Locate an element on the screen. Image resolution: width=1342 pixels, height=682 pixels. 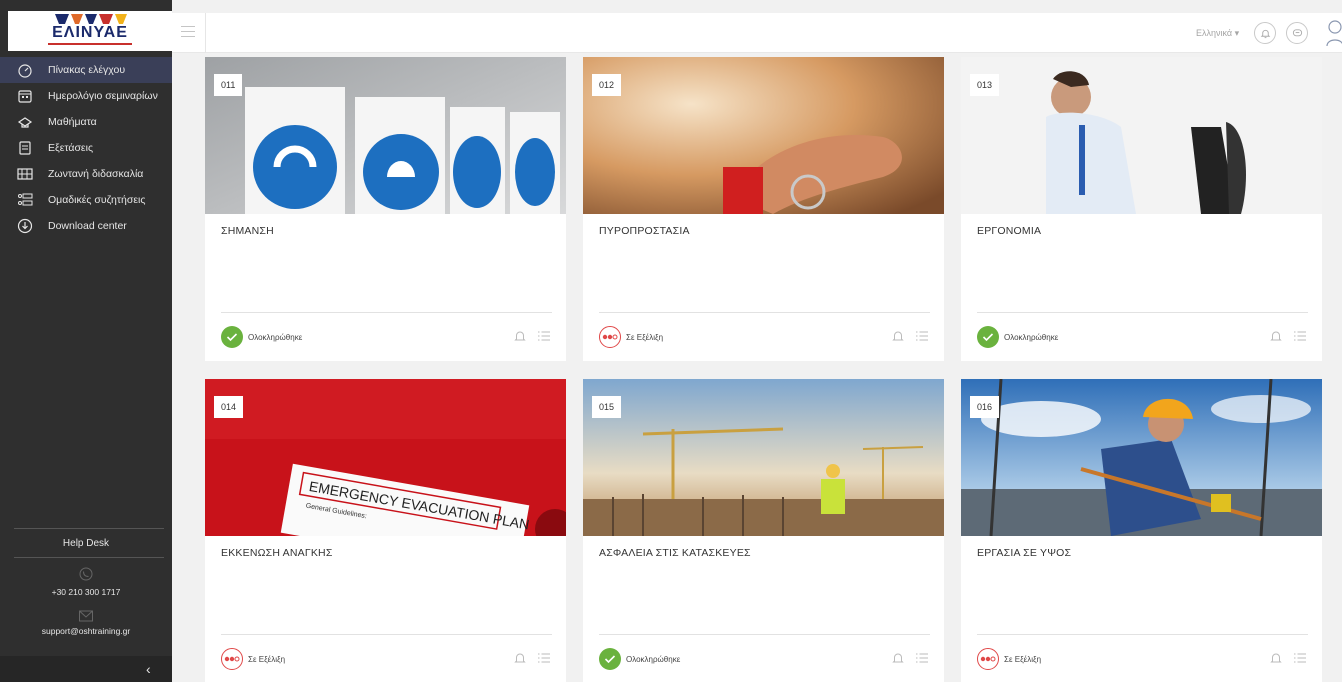
phone-icon is located at coordinates (86, 574).